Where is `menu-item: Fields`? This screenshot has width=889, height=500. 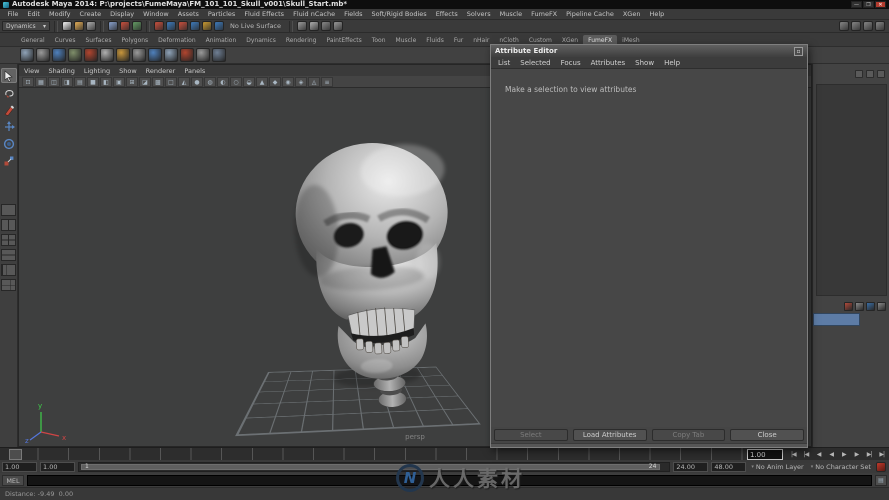 menu-item: Fields is located at coordinates (353, 14).